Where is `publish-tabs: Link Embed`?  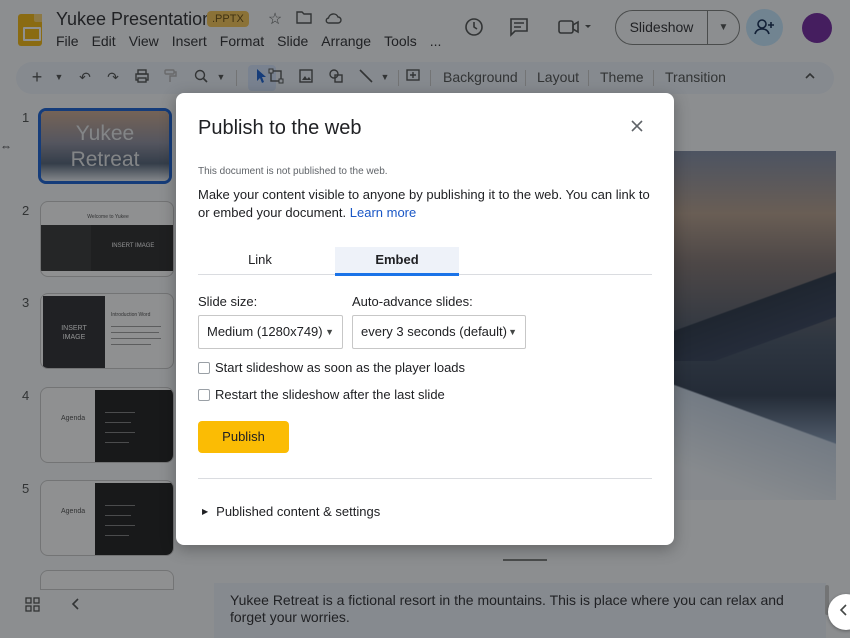 publish-tabs: Link Embed is located at coordinates (425, 261).